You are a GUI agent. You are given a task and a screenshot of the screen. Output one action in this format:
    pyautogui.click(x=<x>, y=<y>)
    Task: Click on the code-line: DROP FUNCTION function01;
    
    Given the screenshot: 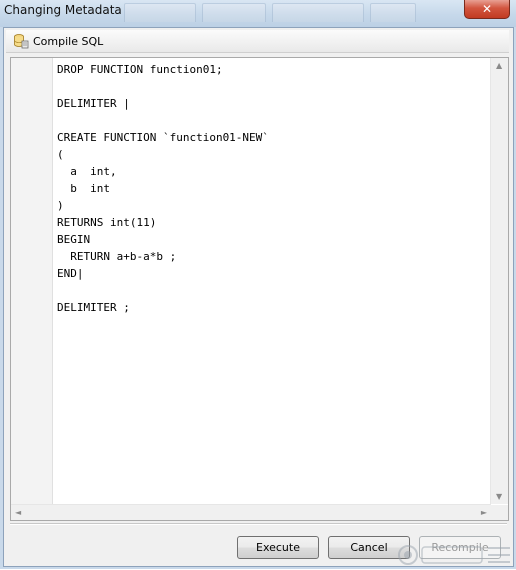 What is the action you would take?
    pyautogui.click(x=140, y=69)
    